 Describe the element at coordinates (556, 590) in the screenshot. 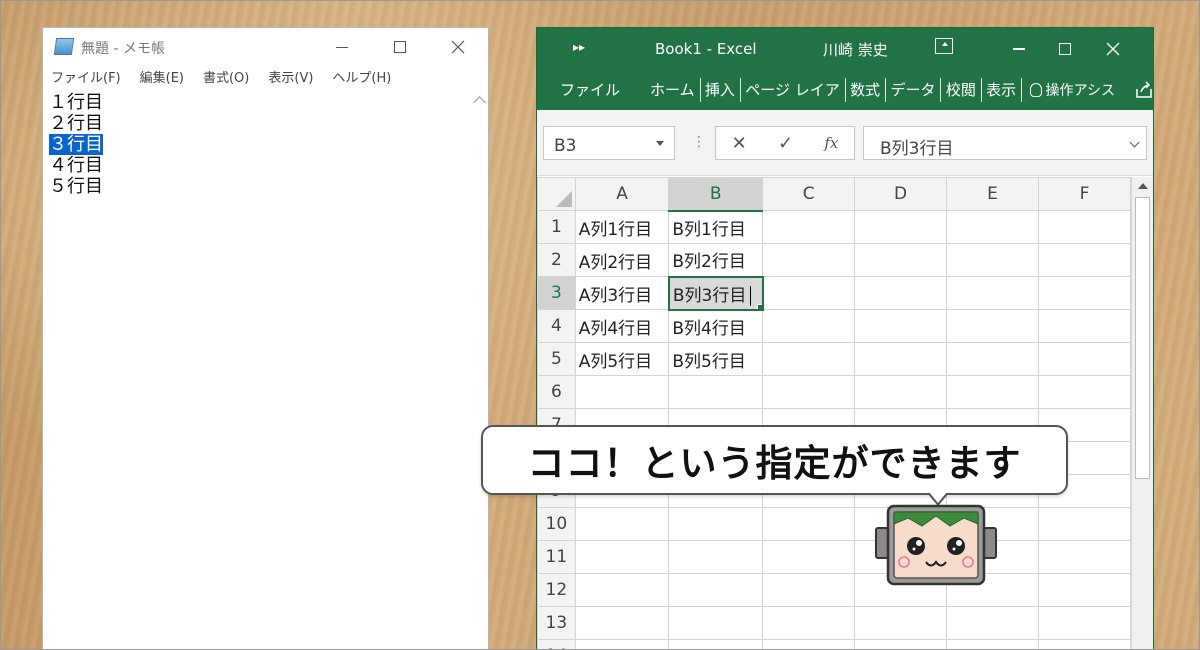

I see `row-header: 12` at that location.